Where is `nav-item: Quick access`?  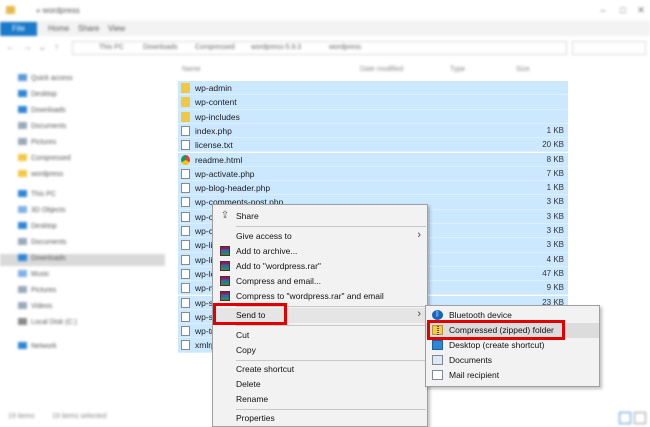 nav-item: Quick access is located at coordinates (45, 80).